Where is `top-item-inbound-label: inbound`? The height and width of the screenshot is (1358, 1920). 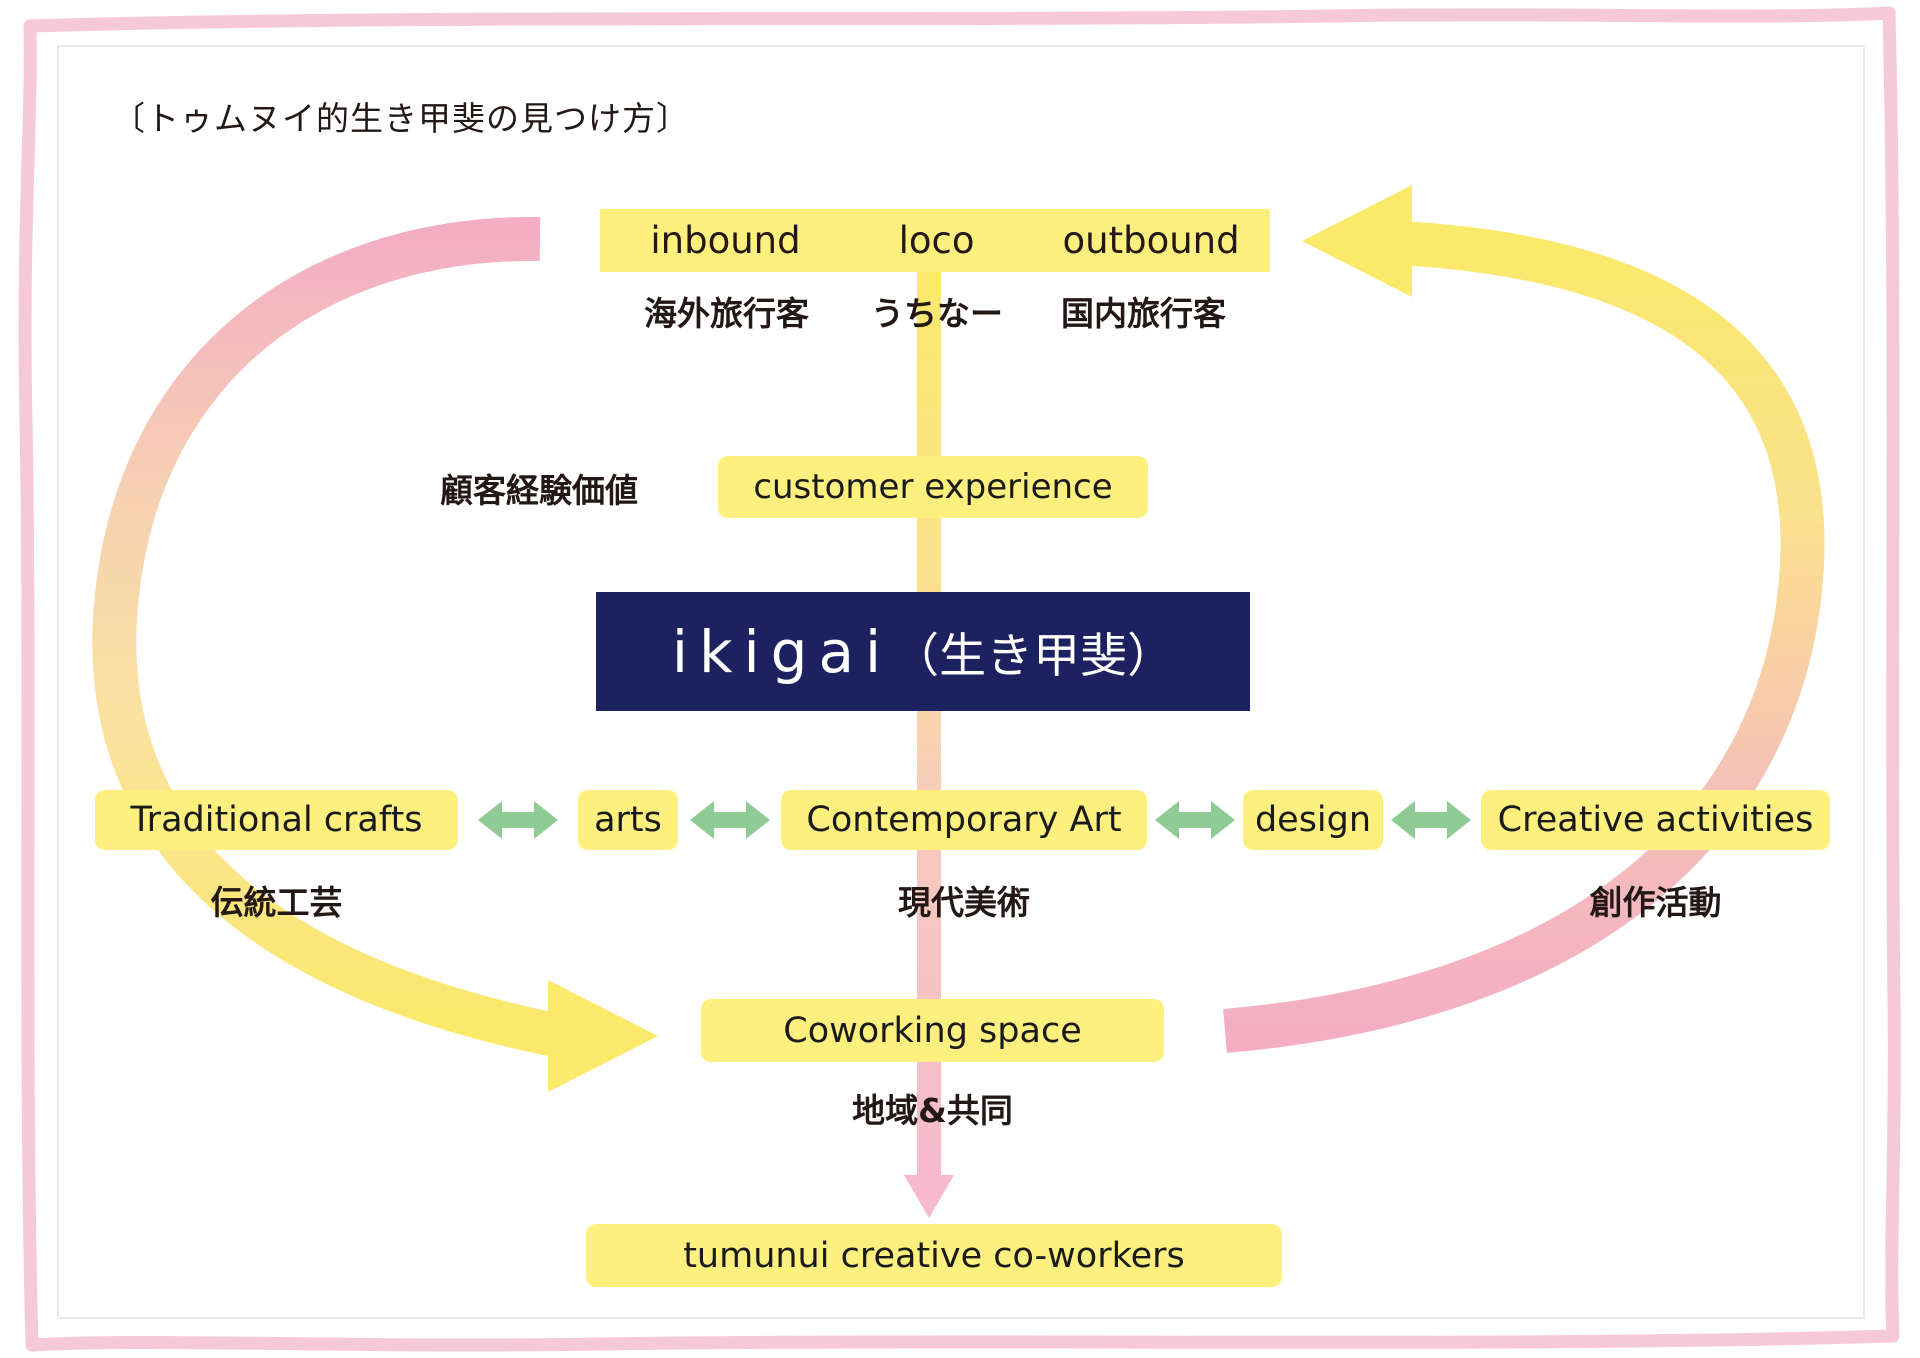
top-item-inbound-label: inbound is located at coordinates (725, 240).